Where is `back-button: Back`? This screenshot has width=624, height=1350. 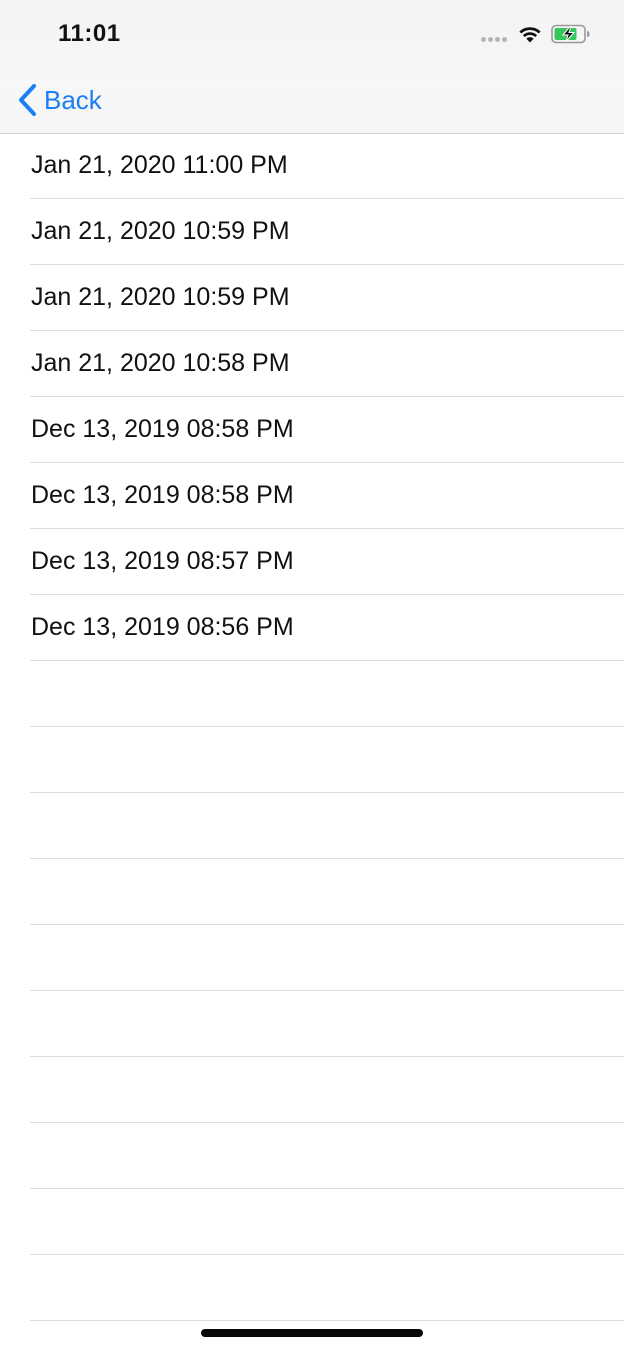 back-button: Back is located at coordinates (59, 100).